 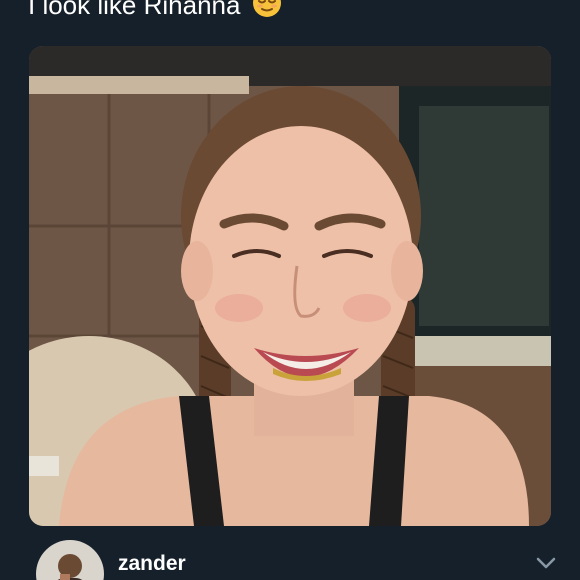 What do you see at coordinates (152, 564) in the screenshot?
I see `username: zander` at bounding box center [152, 564].